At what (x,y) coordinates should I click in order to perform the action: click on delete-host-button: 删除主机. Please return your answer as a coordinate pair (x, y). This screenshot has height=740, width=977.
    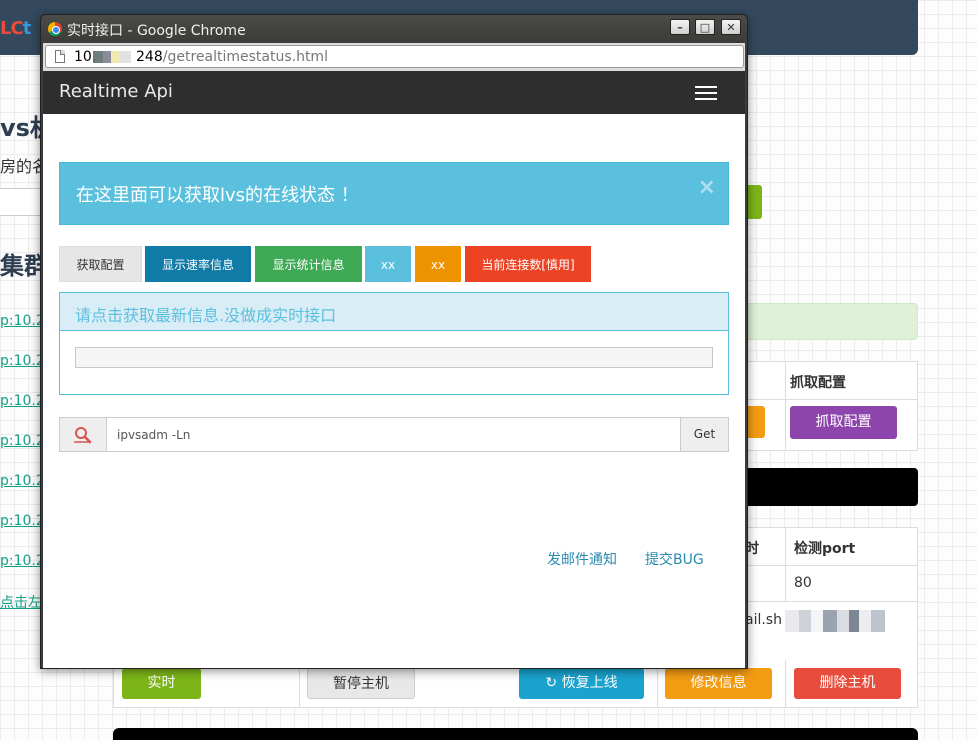
    Looking at the image, I should click on (847, 683).